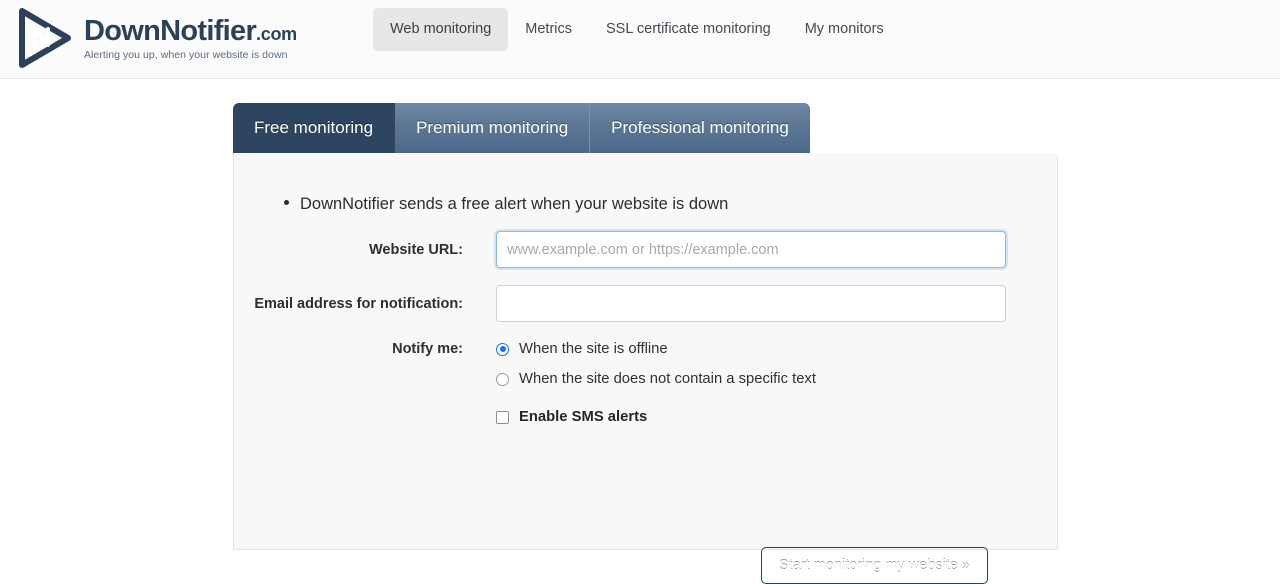  I want to click on tab-free-monitoring: Free monitoring, so click(314, 128).